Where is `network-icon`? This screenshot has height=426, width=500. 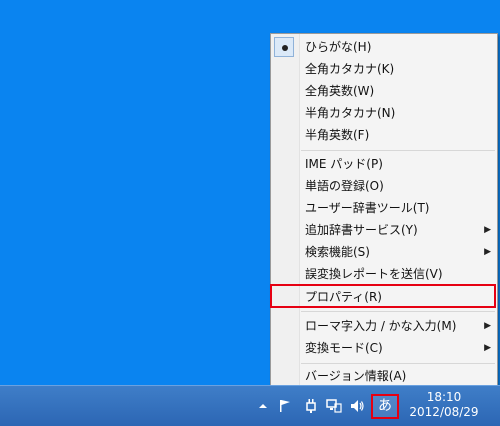 network-icon is located at coordinates (334, 406).